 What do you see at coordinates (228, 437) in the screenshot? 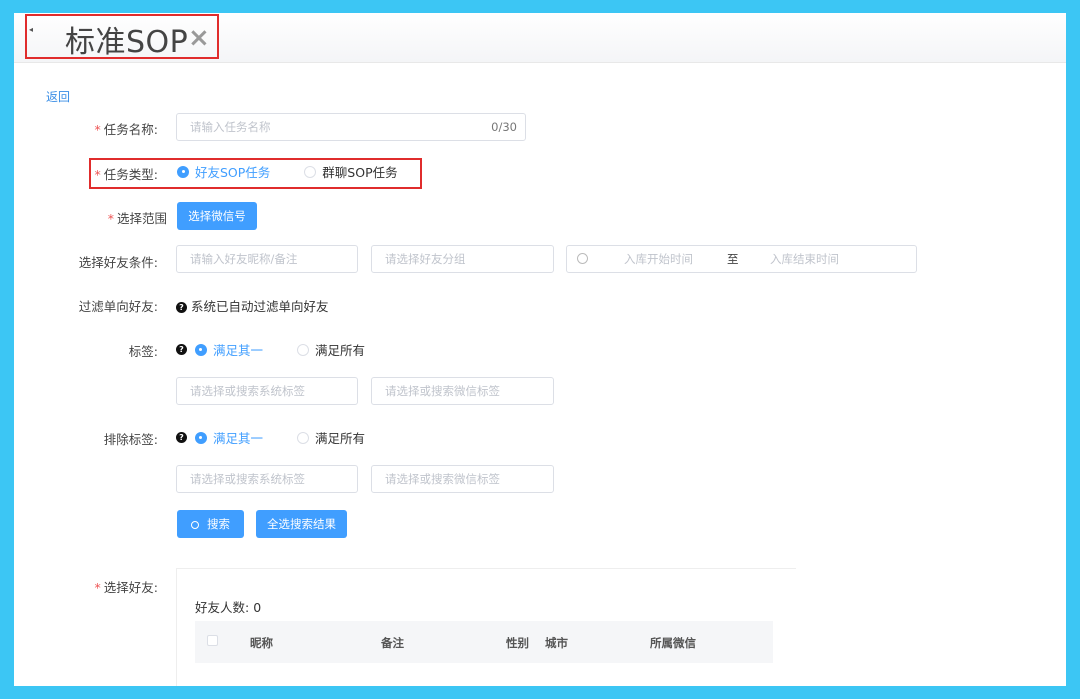
I see `radio-exclude-match-any: 满足其一` at bounding box center [228, 437].